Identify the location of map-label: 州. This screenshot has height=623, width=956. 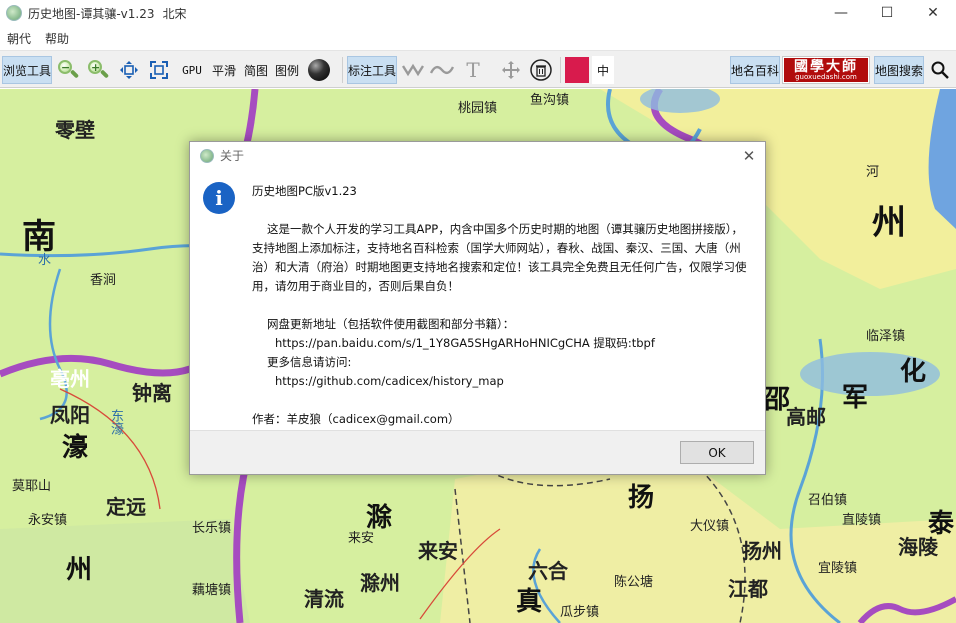
(889, 223).